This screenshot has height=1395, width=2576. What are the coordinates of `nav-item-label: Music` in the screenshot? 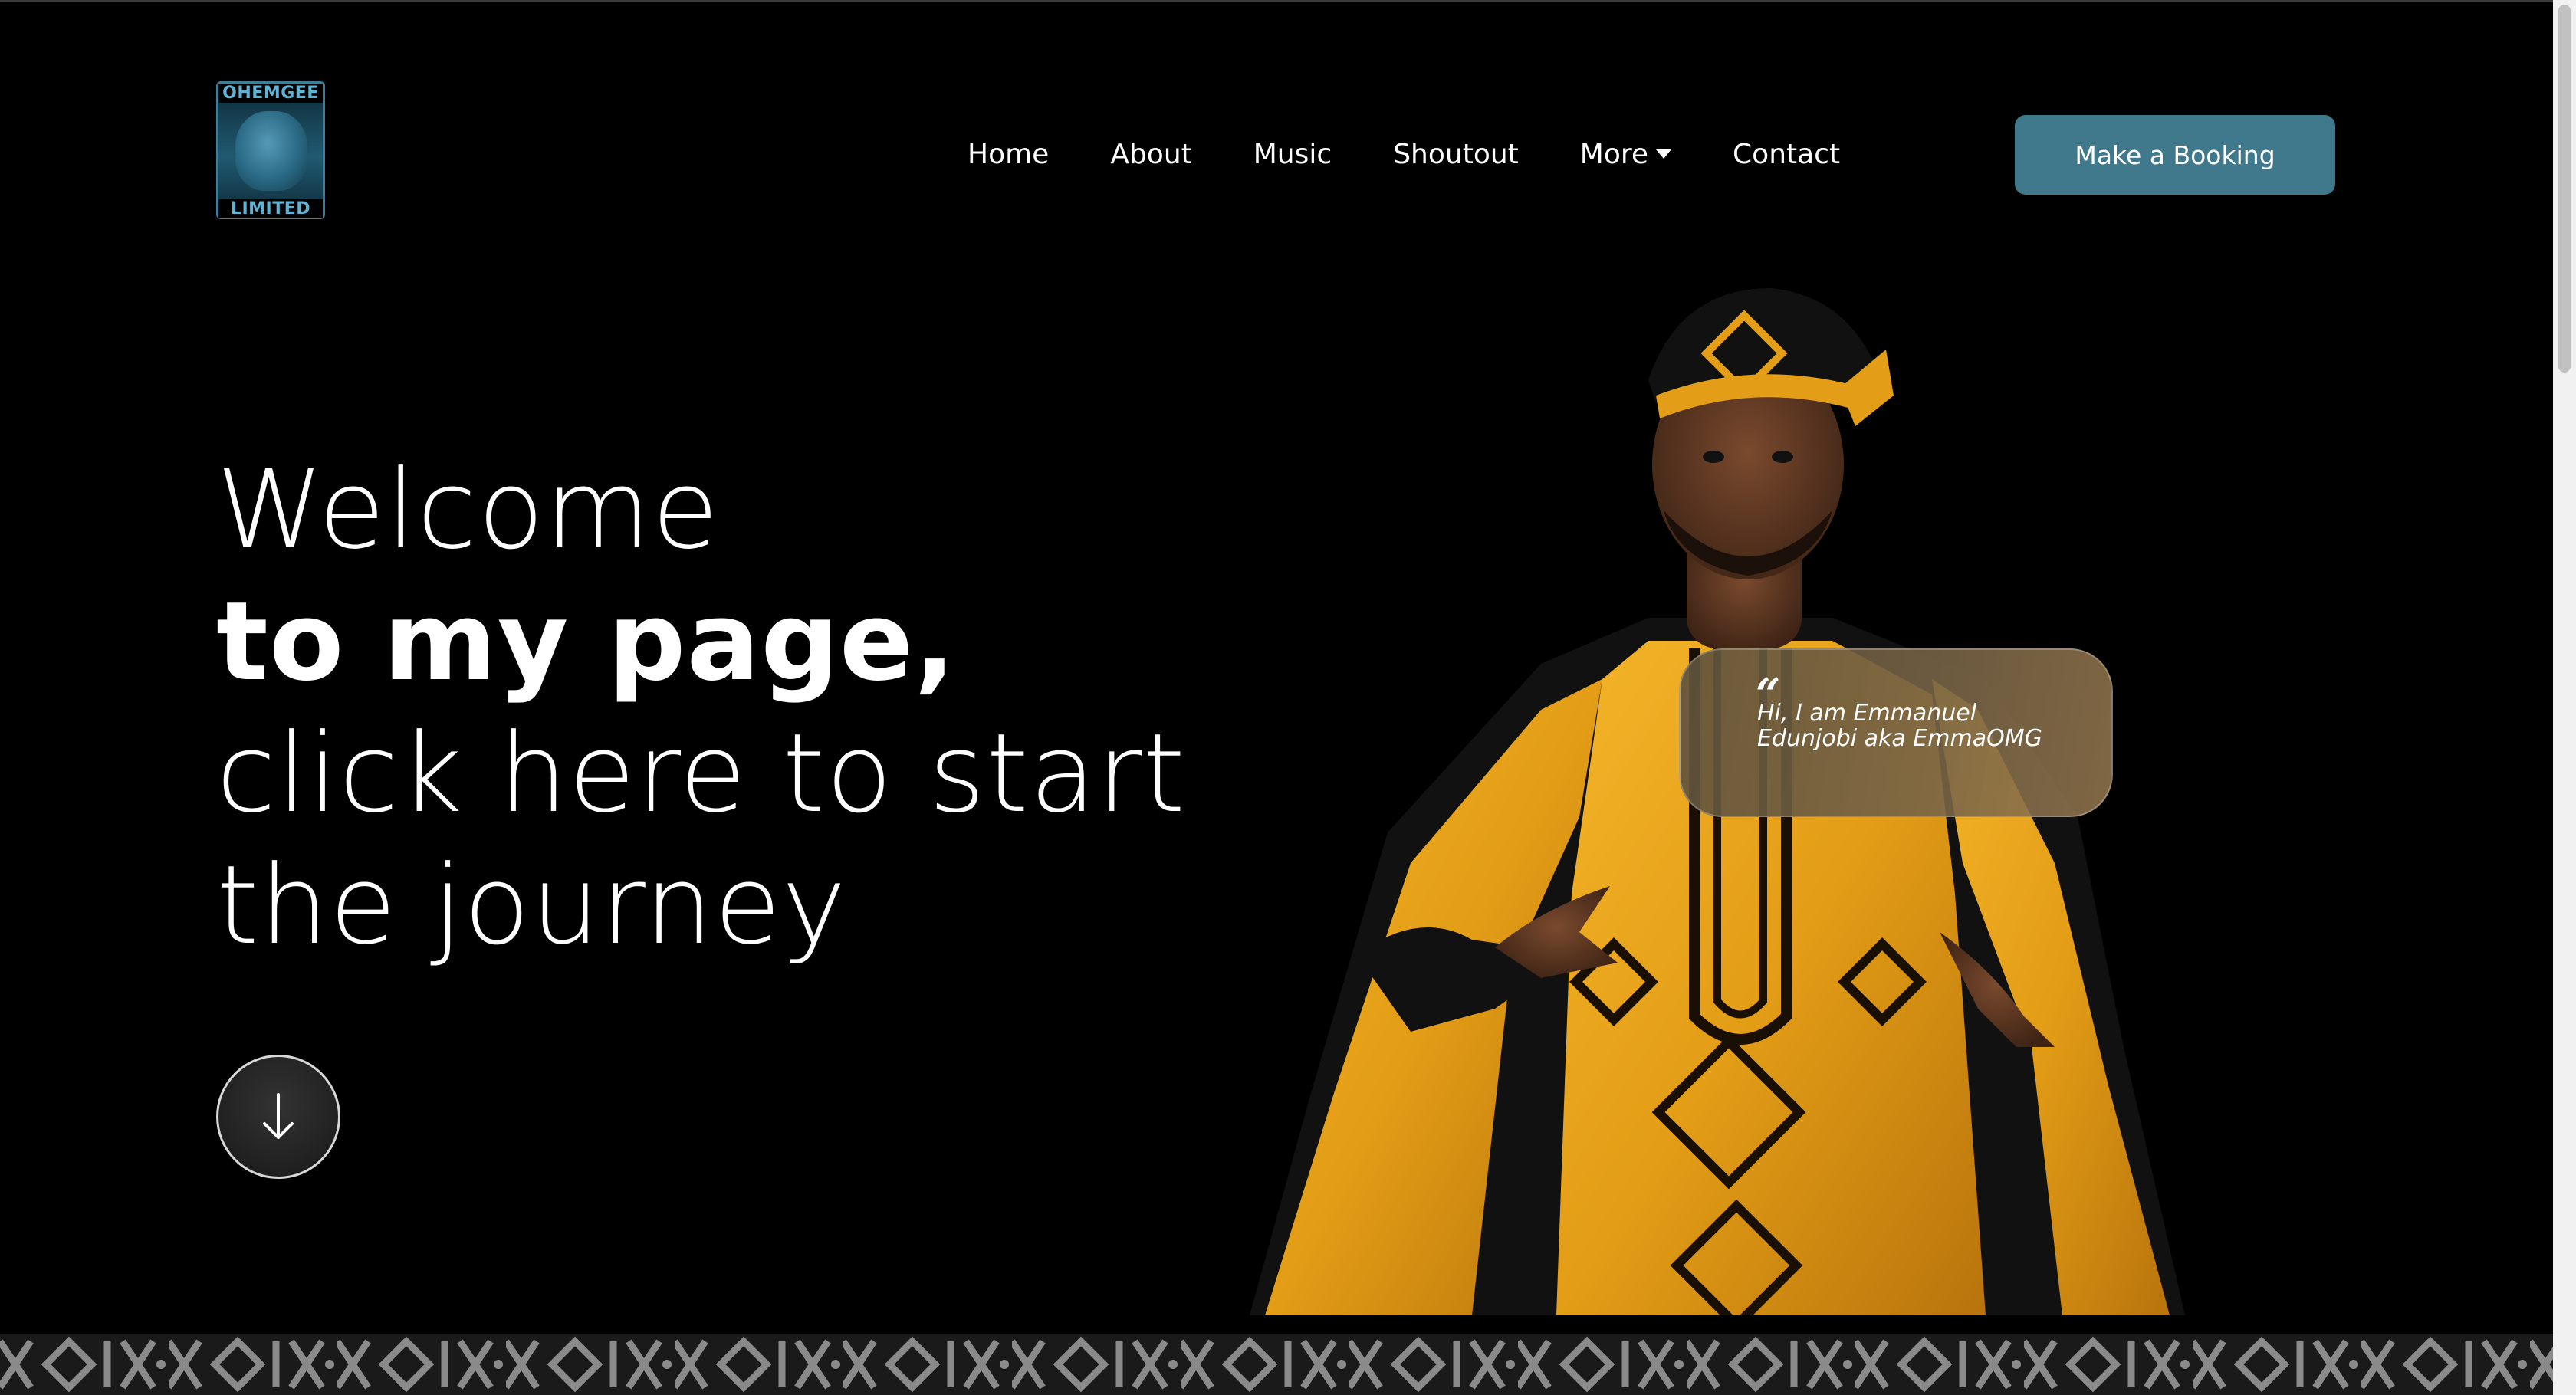 It's located at (1292, 154).